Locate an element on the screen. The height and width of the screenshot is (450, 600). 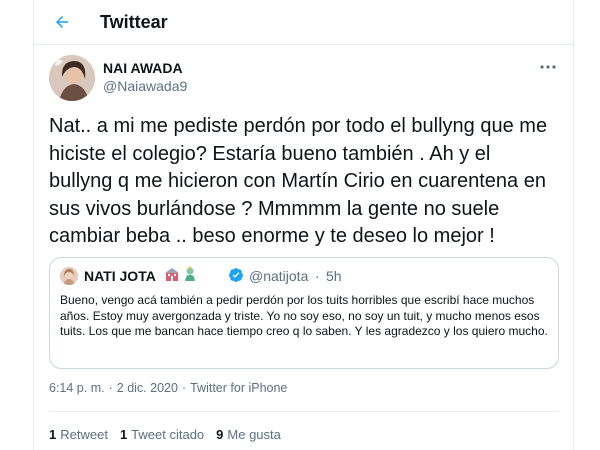
retweets-stat: 1 Retweet is located at coordinates (78, 434).